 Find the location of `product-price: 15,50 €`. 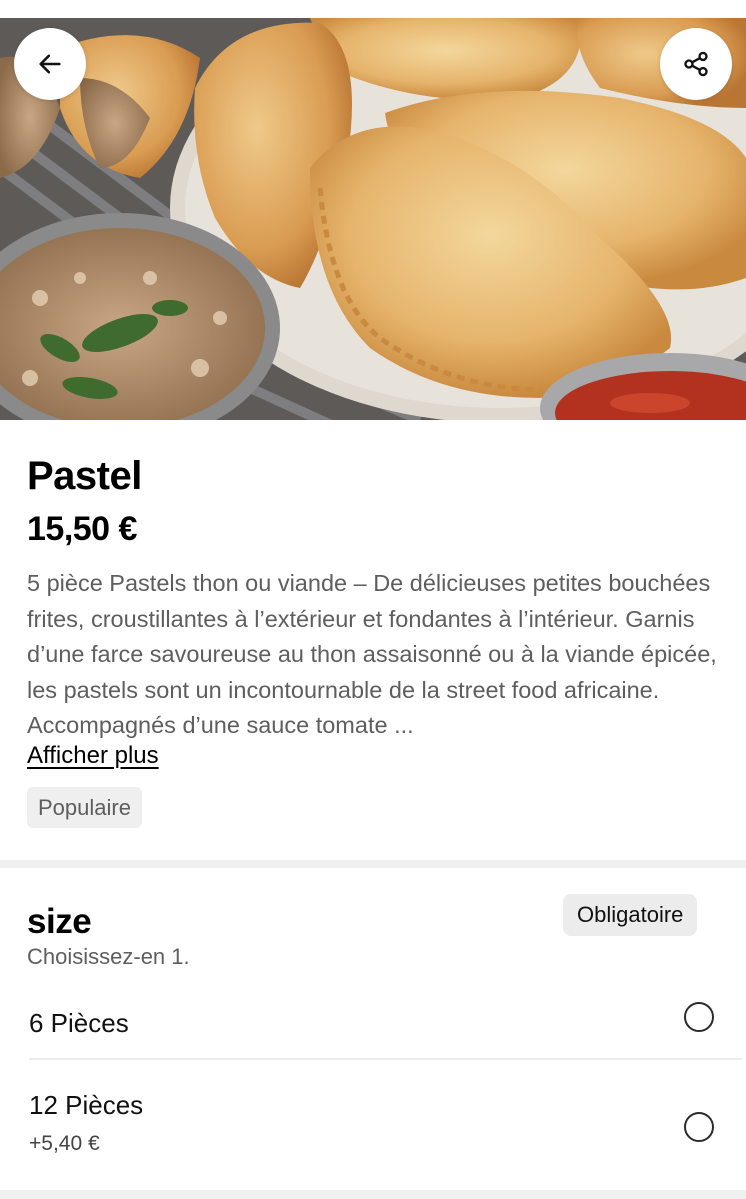

product-price: 15,50 € is located at coordinates (82, 529).